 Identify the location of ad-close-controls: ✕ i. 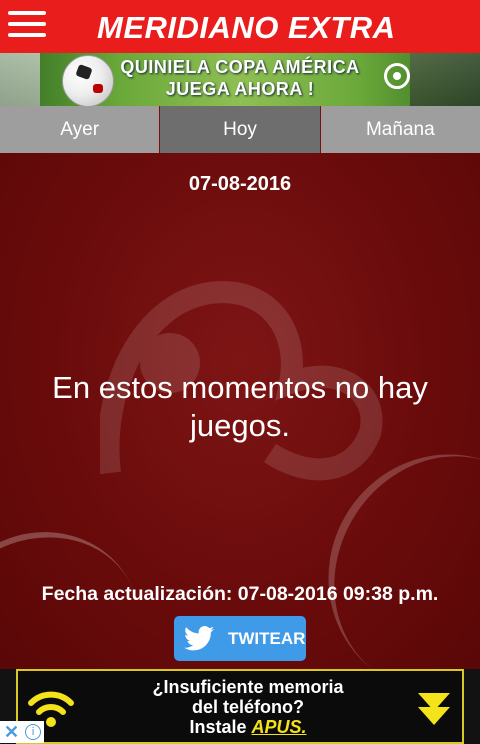
(22, 732).